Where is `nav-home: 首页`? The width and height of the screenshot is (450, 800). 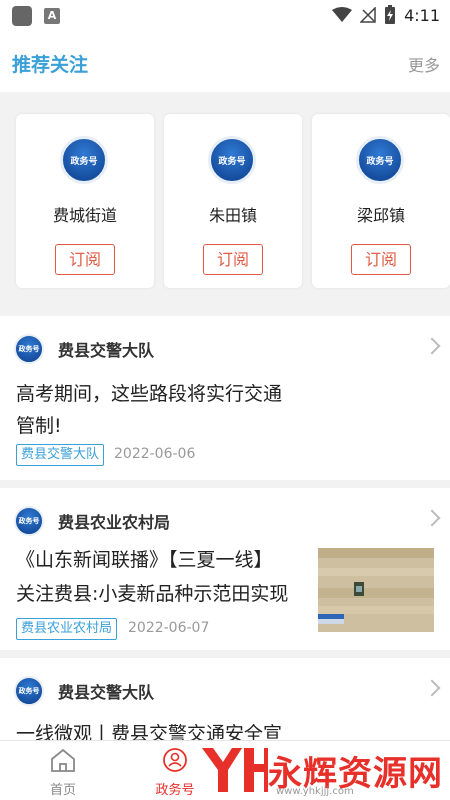
nav-home: 首页 is located at coordinates (63, 772).